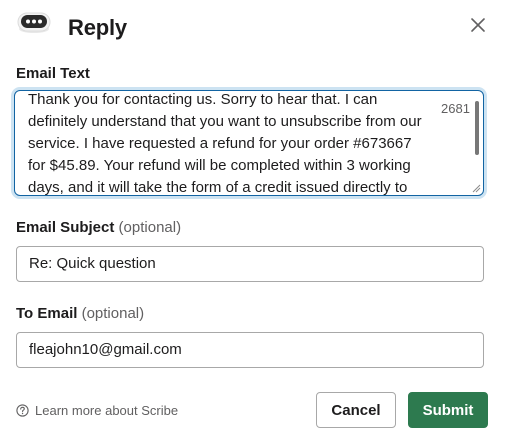  Describe the element at coordinates (34, 22) in the screenshot. I see `chat-bot-icon` at that location.